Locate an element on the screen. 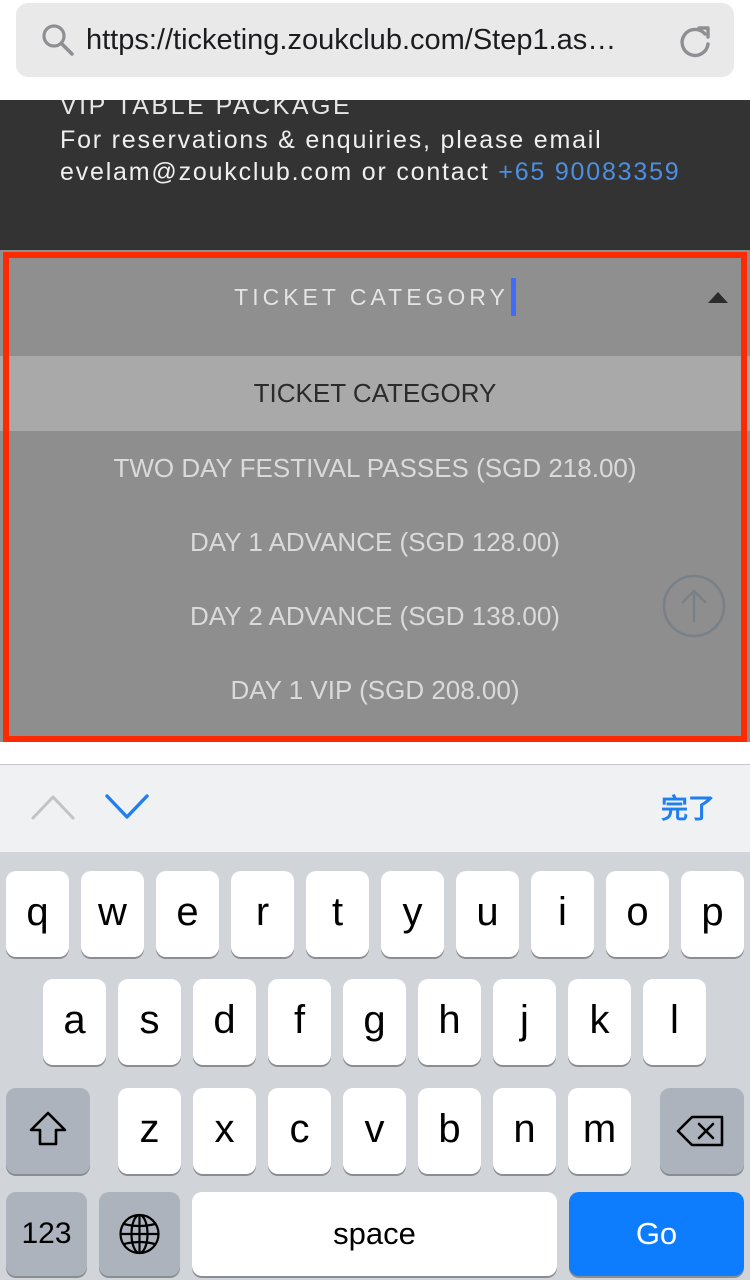 The width and height of the screenshot is (750, 1280). key-label: 123 is located at coordinates (46, 1233).